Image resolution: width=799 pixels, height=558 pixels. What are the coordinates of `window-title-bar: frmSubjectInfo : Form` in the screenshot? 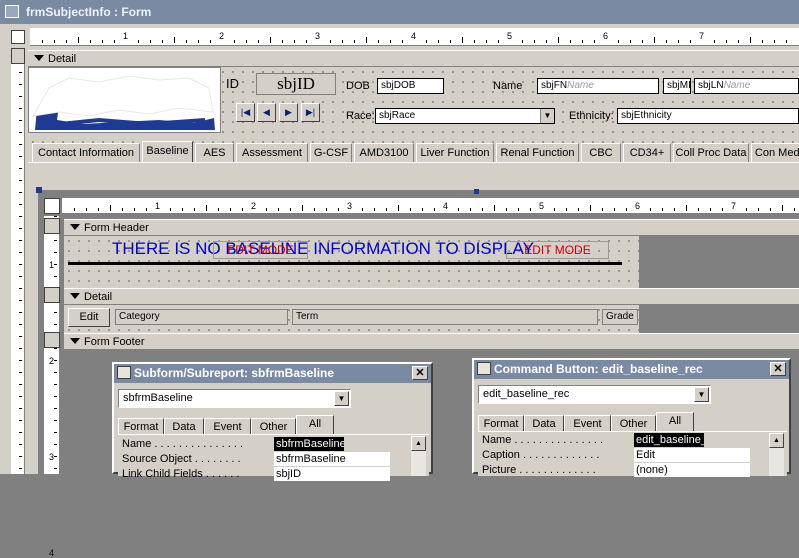 It's located at (399, 12).